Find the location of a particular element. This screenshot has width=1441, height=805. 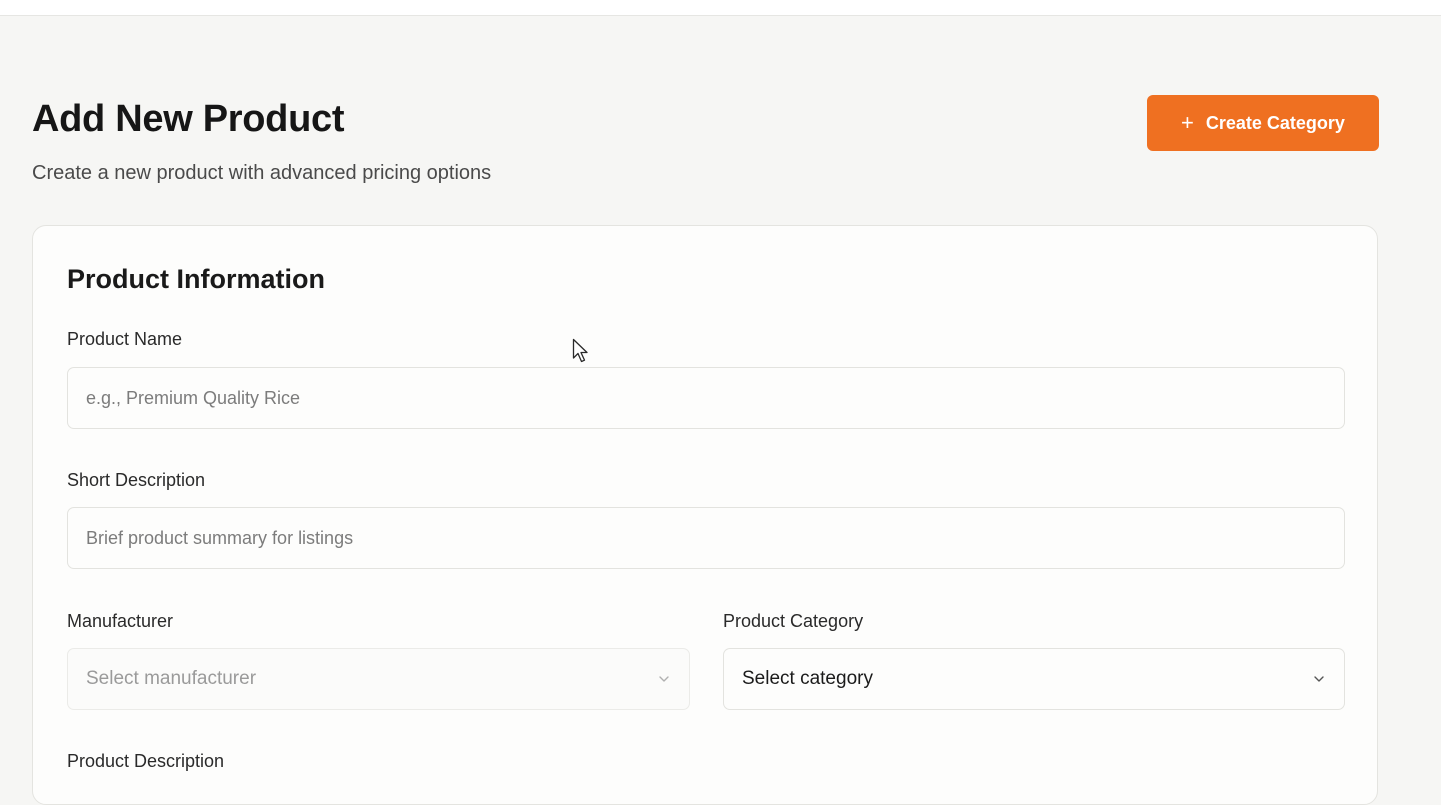

manufacturer-selected-value: Select manufacturer is located at coordinates (171, 678).